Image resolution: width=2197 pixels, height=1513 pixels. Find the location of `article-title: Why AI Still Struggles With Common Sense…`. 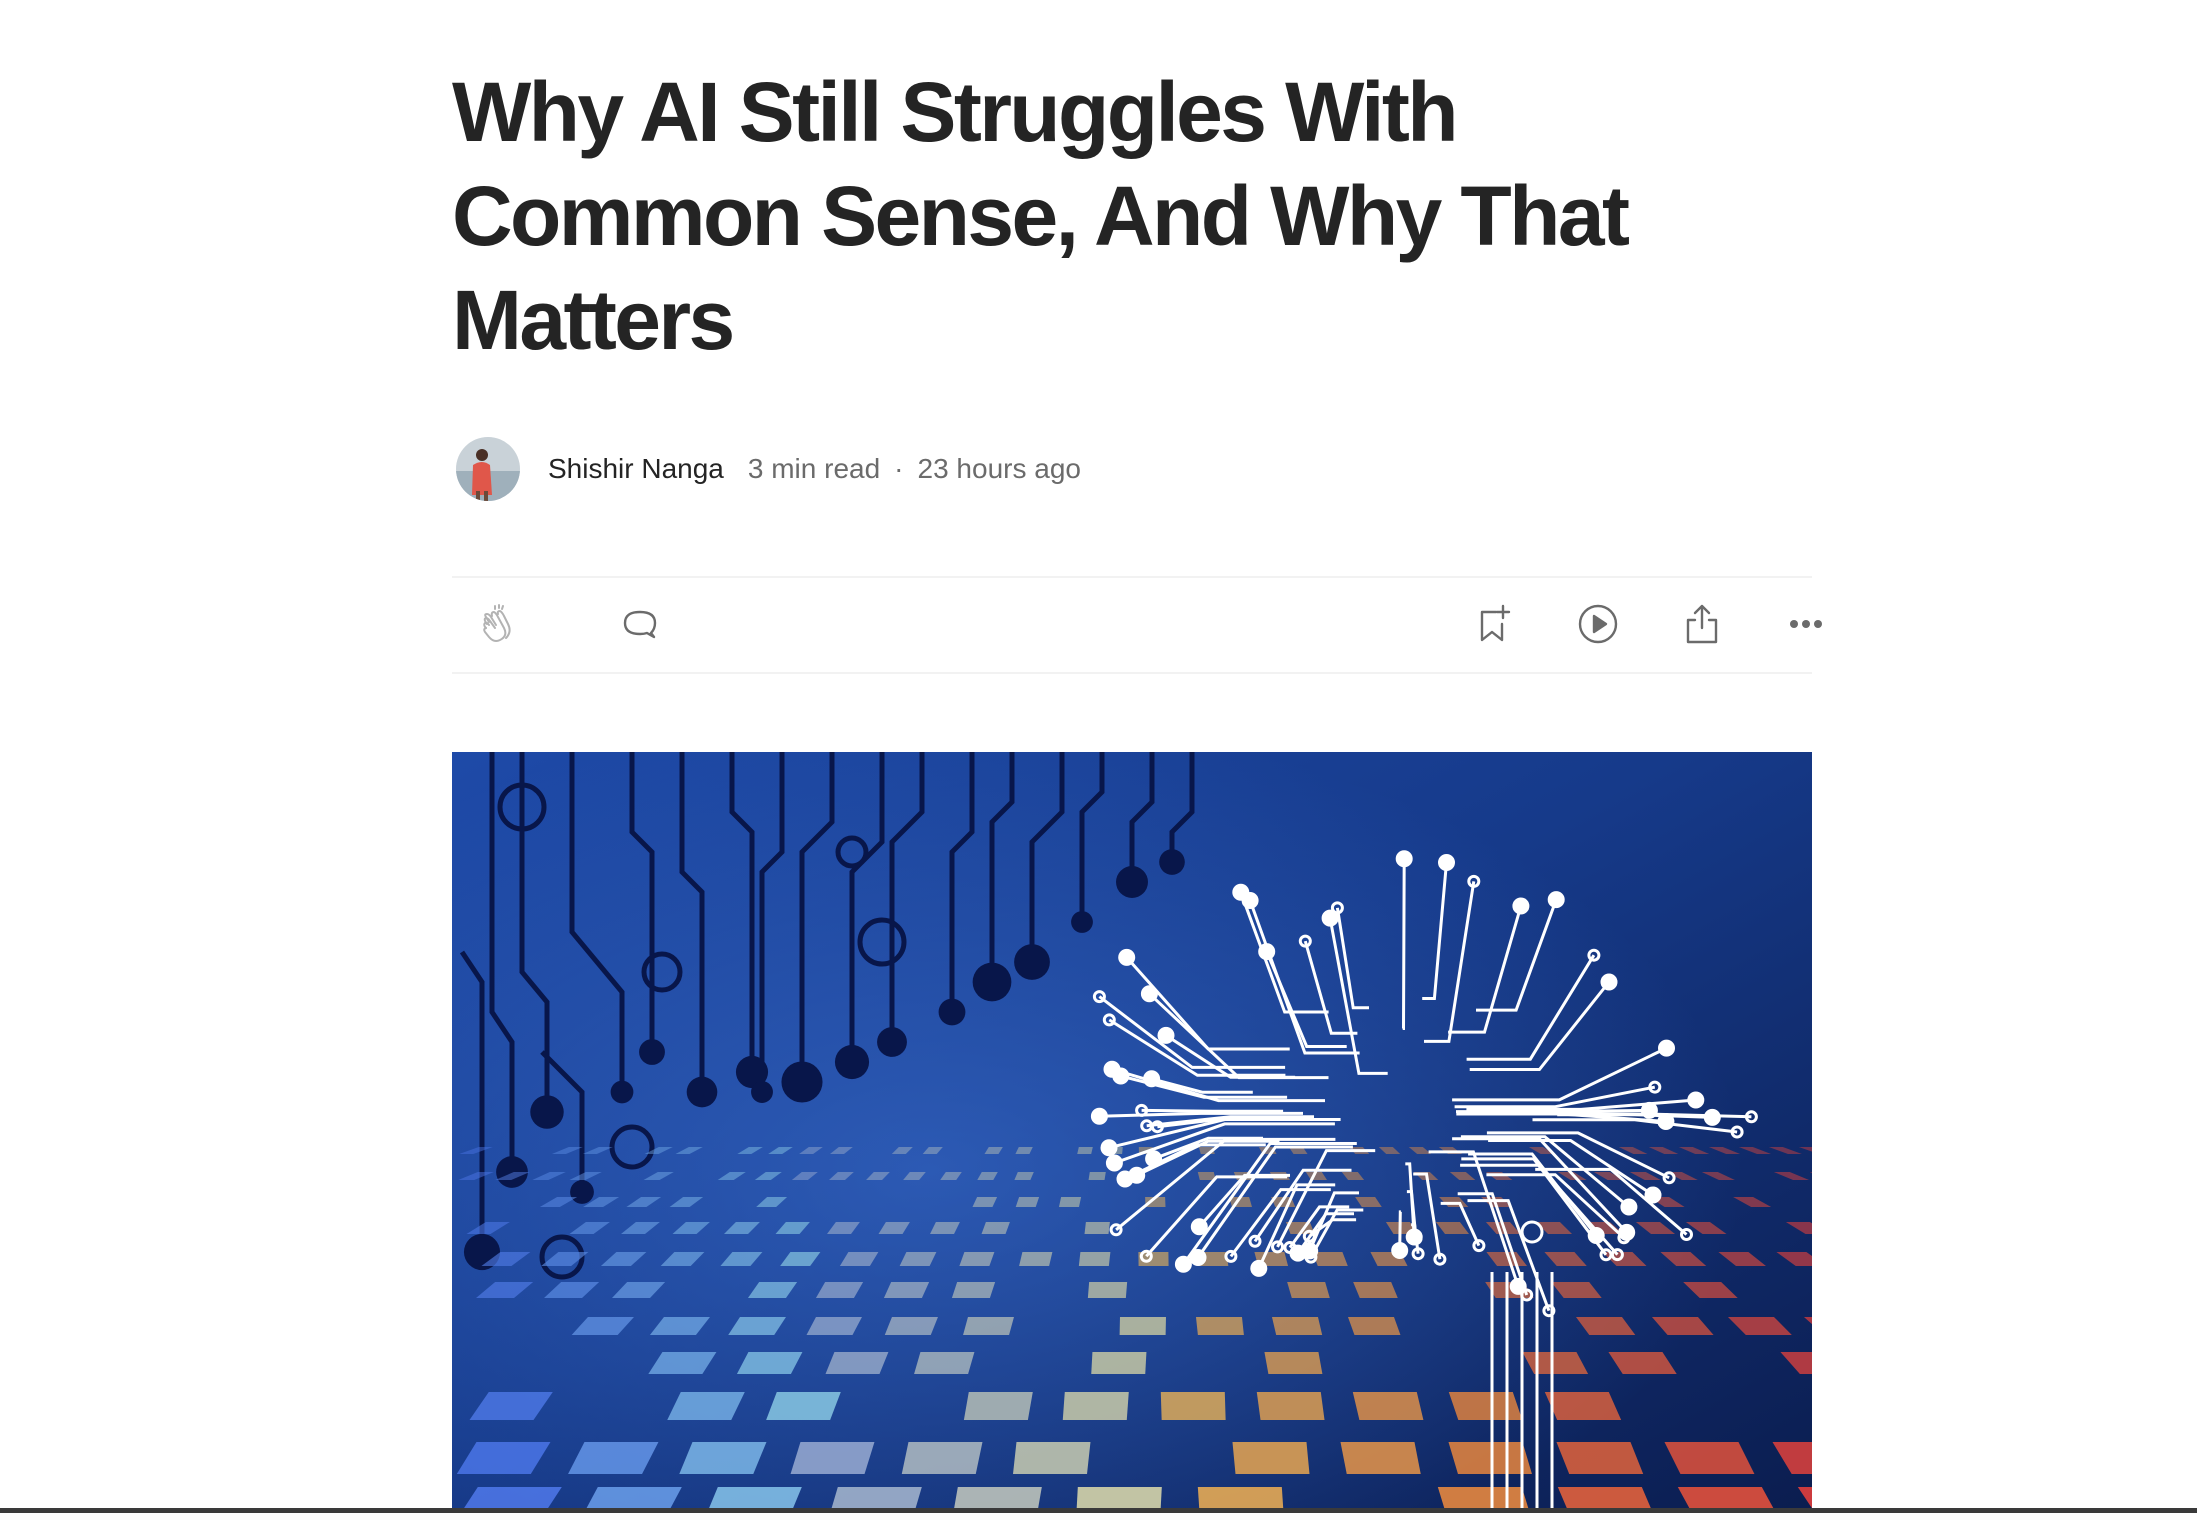

article-title: Why AI Still Struggles With Common Sense… is located at coordinates (1041, 216).